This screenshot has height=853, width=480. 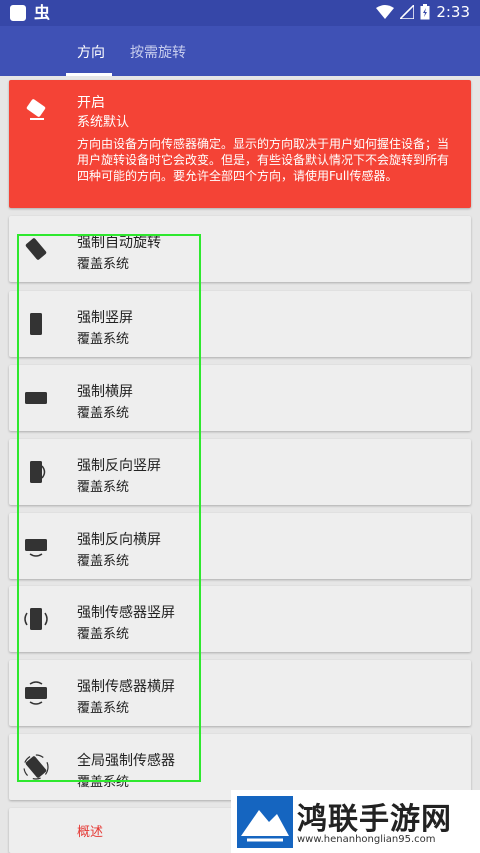 I want to click on portrait-icon, so click(x=36, y=324).